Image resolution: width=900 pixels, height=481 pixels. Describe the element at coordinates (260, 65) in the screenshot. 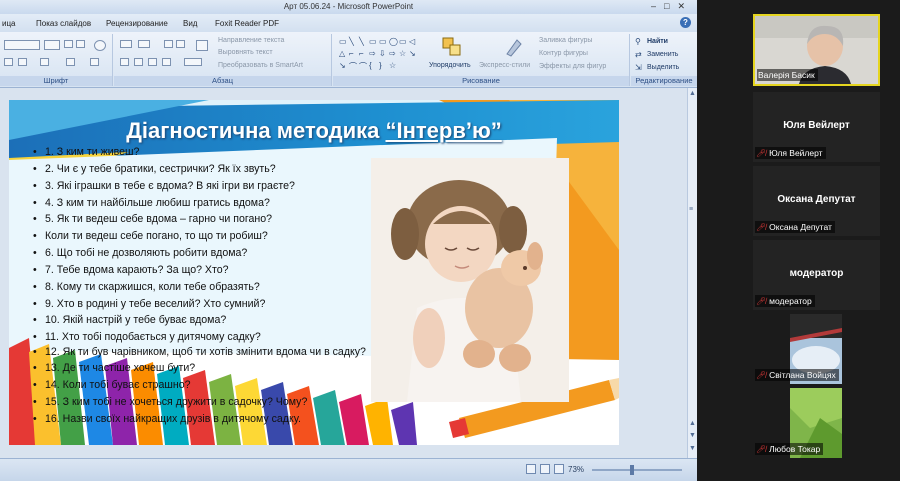

I see `smartart-button: Преобразовать в SmartArt` at that location.